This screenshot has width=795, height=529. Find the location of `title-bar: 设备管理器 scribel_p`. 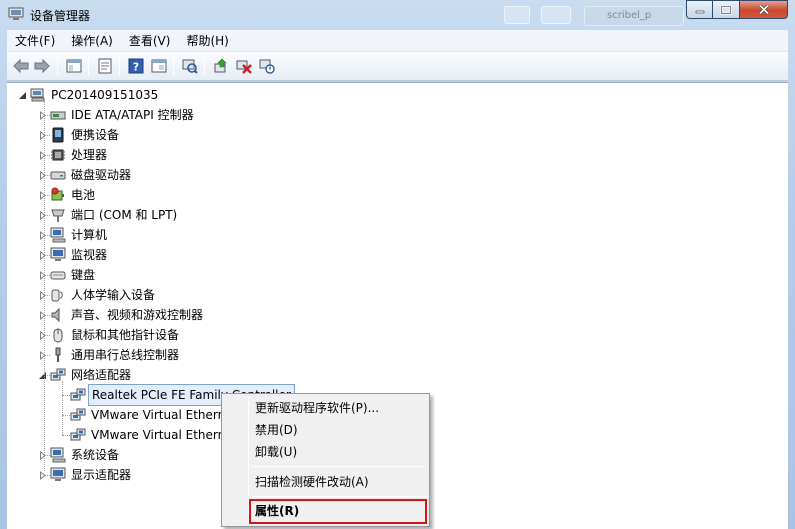

title-bar: 设备管理器 scribel_p is located at coordinates (397, 15).